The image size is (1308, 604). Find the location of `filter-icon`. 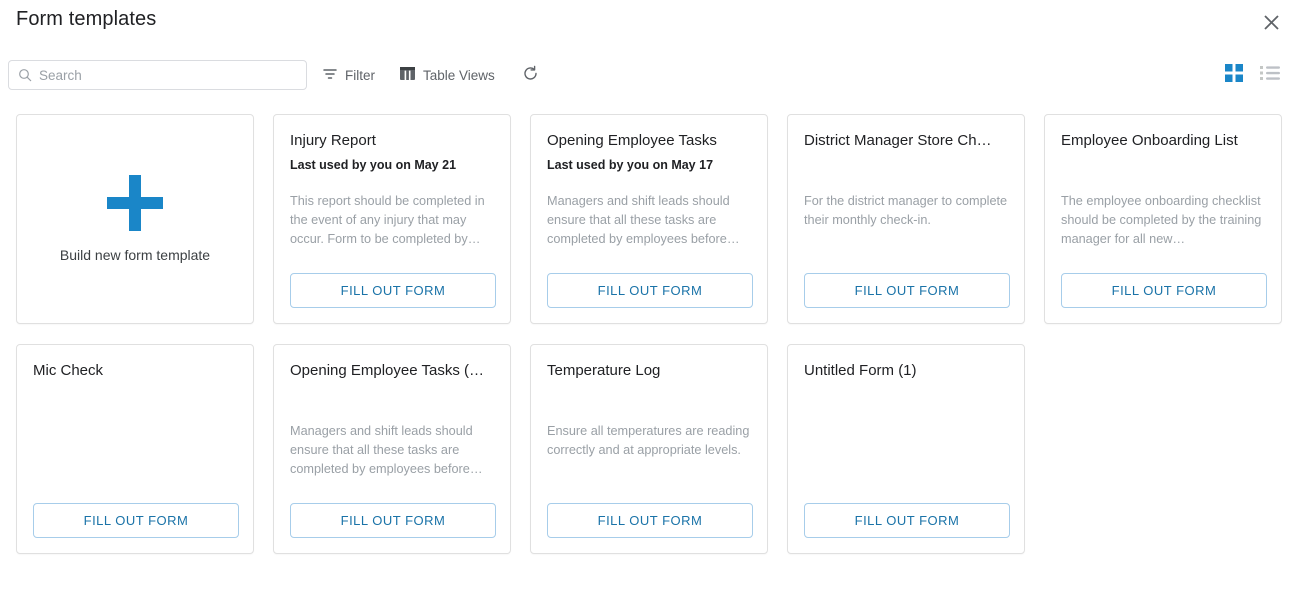

filter-icon is located at coordinates (330, 75).